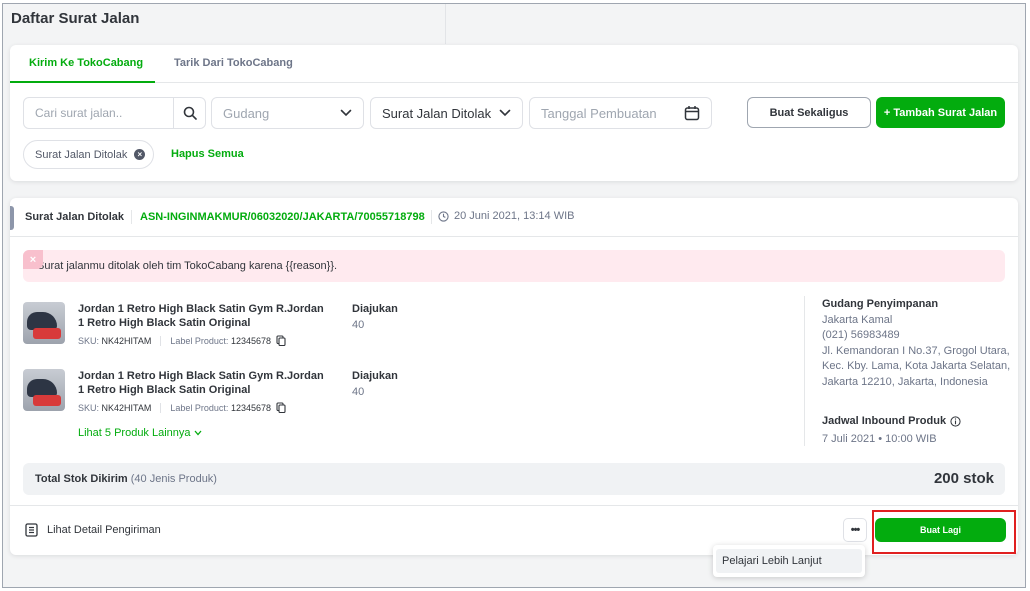 This screenshot has width=1030, height=591. What do you see at coordinates (207, 154) in the screenshot?
I see `clear-all-link: Hapus Semua` at bounding box center [207, 154].